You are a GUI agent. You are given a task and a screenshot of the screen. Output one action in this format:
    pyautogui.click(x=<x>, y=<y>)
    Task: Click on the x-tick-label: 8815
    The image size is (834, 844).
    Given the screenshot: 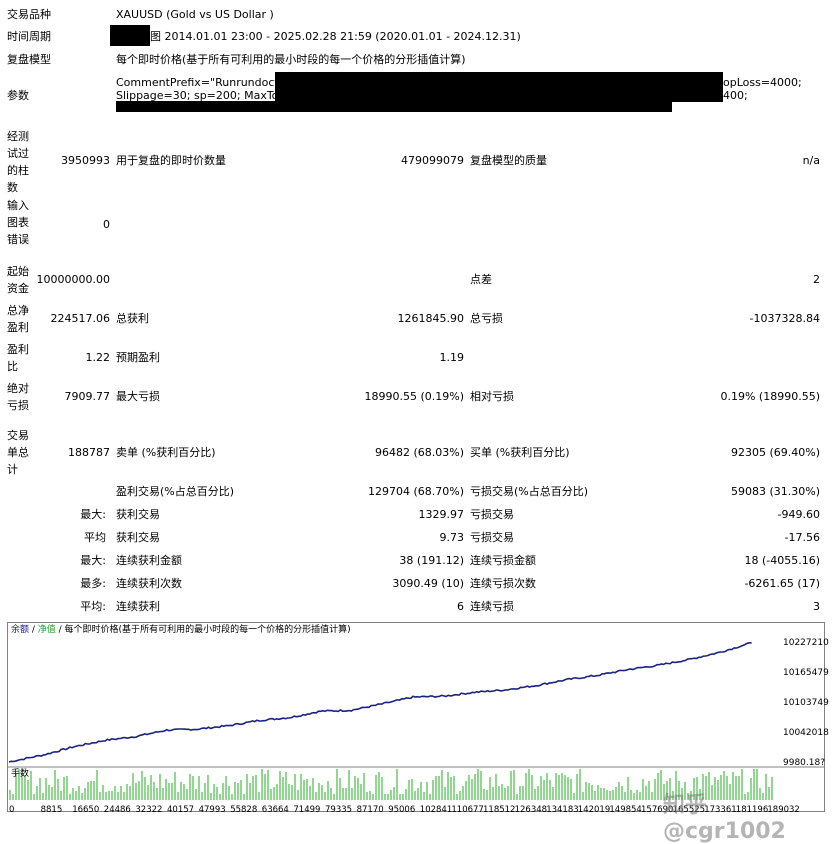 What is the action you would take?
    pyautogui.click(x=52, y=810)
    